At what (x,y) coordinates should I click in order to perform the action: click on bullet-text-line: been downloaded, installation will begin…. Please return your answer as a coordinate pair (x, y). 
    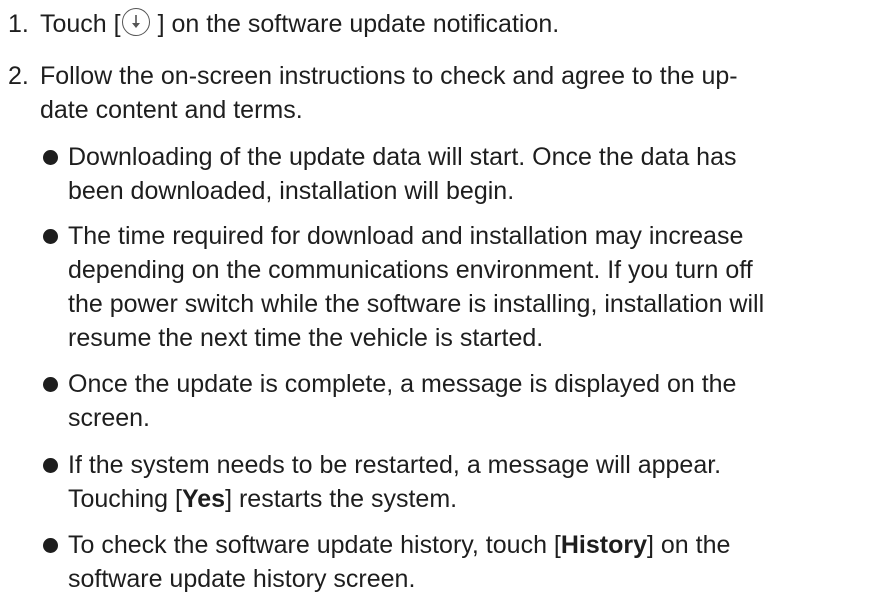
    Looking at the image, I should click on (291, 191).